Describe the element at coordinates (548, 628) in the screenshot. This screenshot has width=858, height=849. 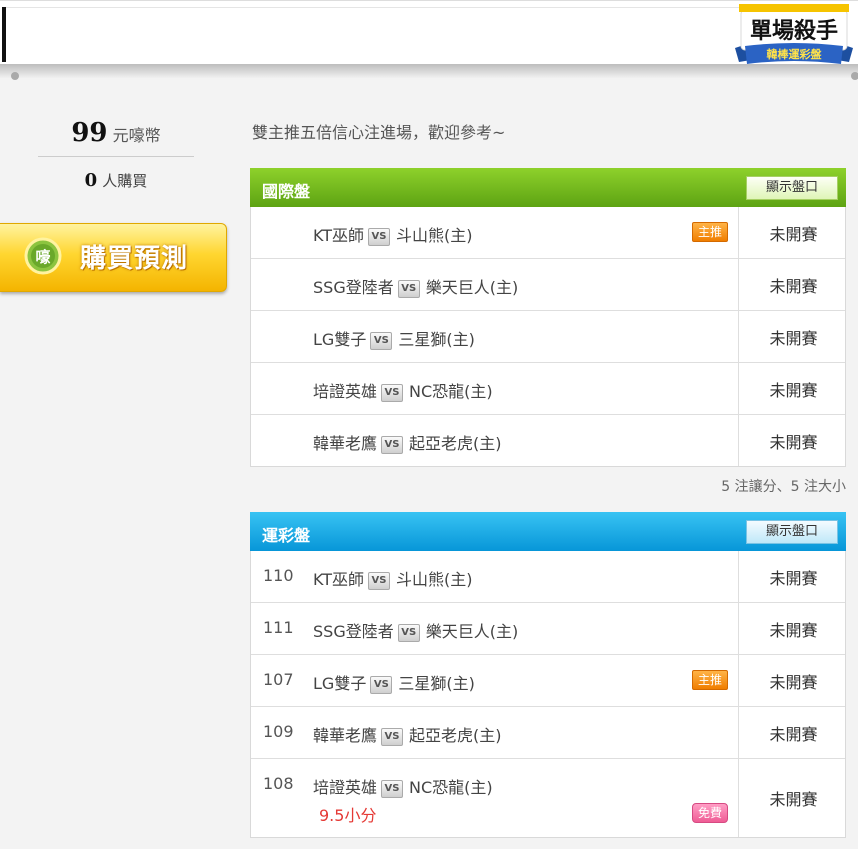
I see `match-row: 111 SSG登陸者 VS 樂天巨人(主) 未開賽` at that location.